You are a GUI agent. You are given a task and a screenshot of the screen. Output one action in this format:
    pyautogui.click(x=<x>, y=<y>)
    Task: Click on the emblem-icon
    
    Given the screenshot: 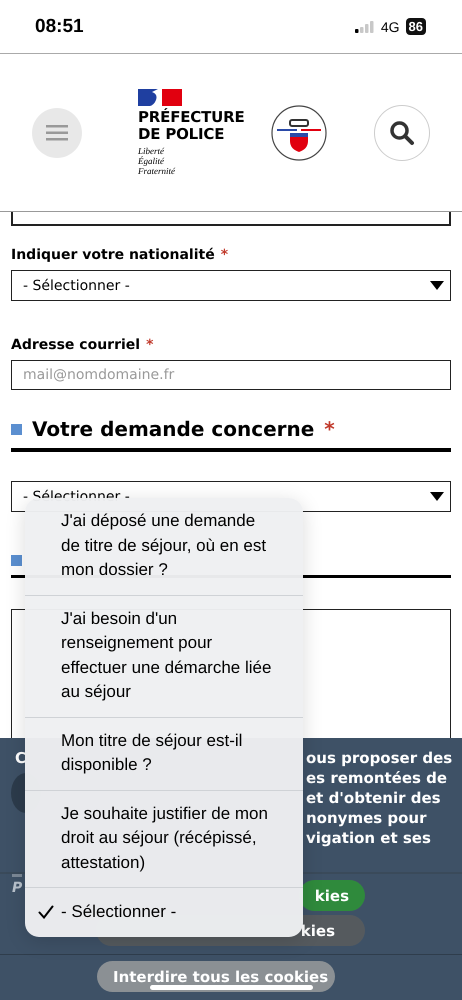 What is the action you would take?
    pyautogui.click(x=298, y=132)
    